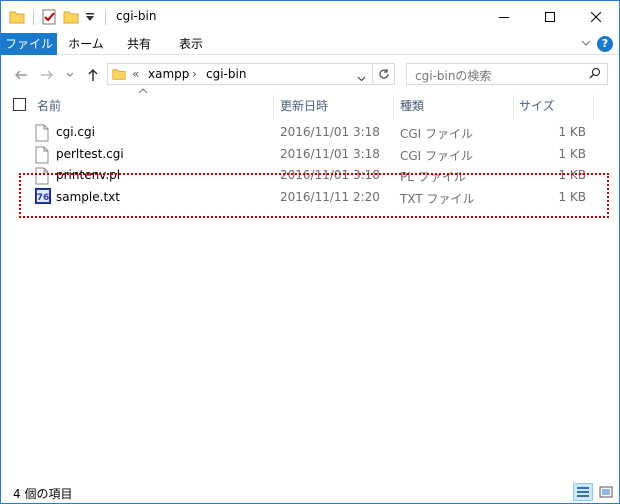 Image resolution: width=620 pixels, height=504 pixels. Describe the element at coordinates (136, 16) in the screenshot. I see `window-title: cgi-bin` at that location.